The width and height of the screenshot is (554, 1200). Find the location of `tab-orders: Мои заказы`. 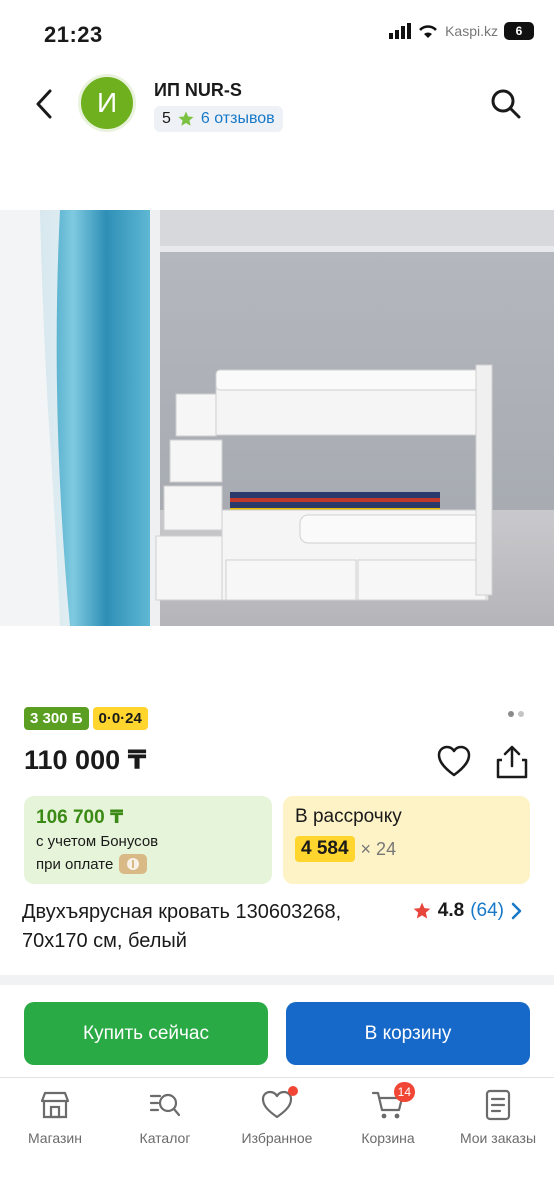

tab-orders: Мои заказы is located at coordinates (498, 1117).